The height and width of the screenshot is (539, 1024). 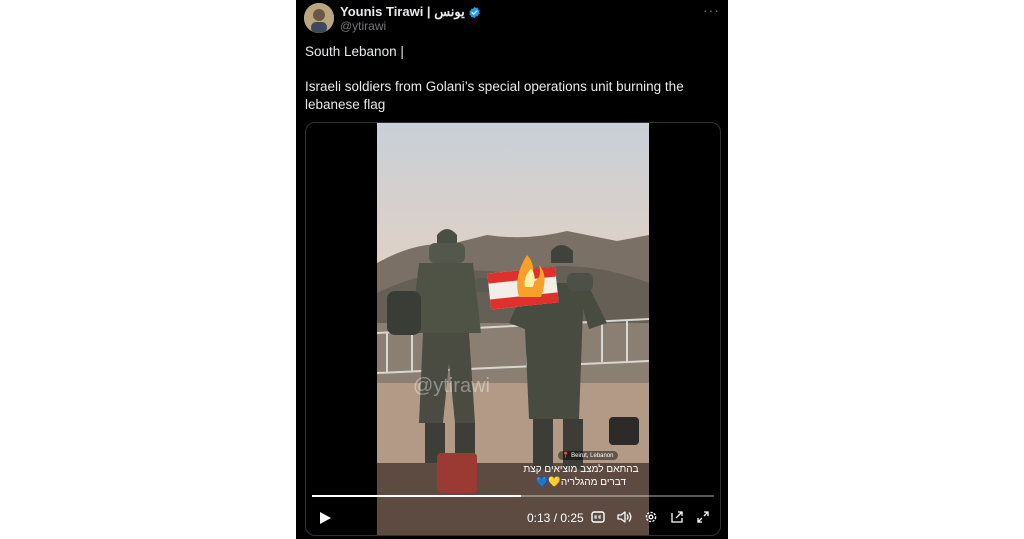 I want to click on video-caption: בהתאם למצב מוציאים קצת דברים מהגלריה💛💙, so click(x=581, y=476).